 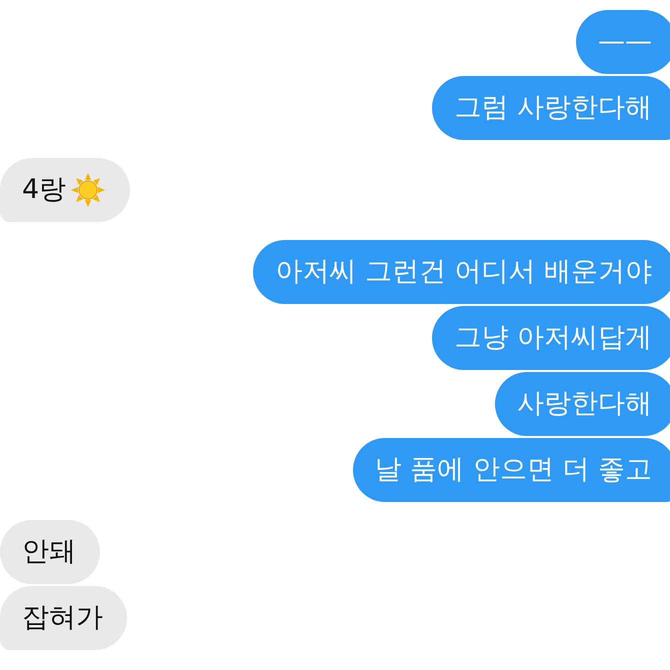 I want to click on message-text: 아저씨 그런건 어디서 배운거야, so click(x=463, y=271).